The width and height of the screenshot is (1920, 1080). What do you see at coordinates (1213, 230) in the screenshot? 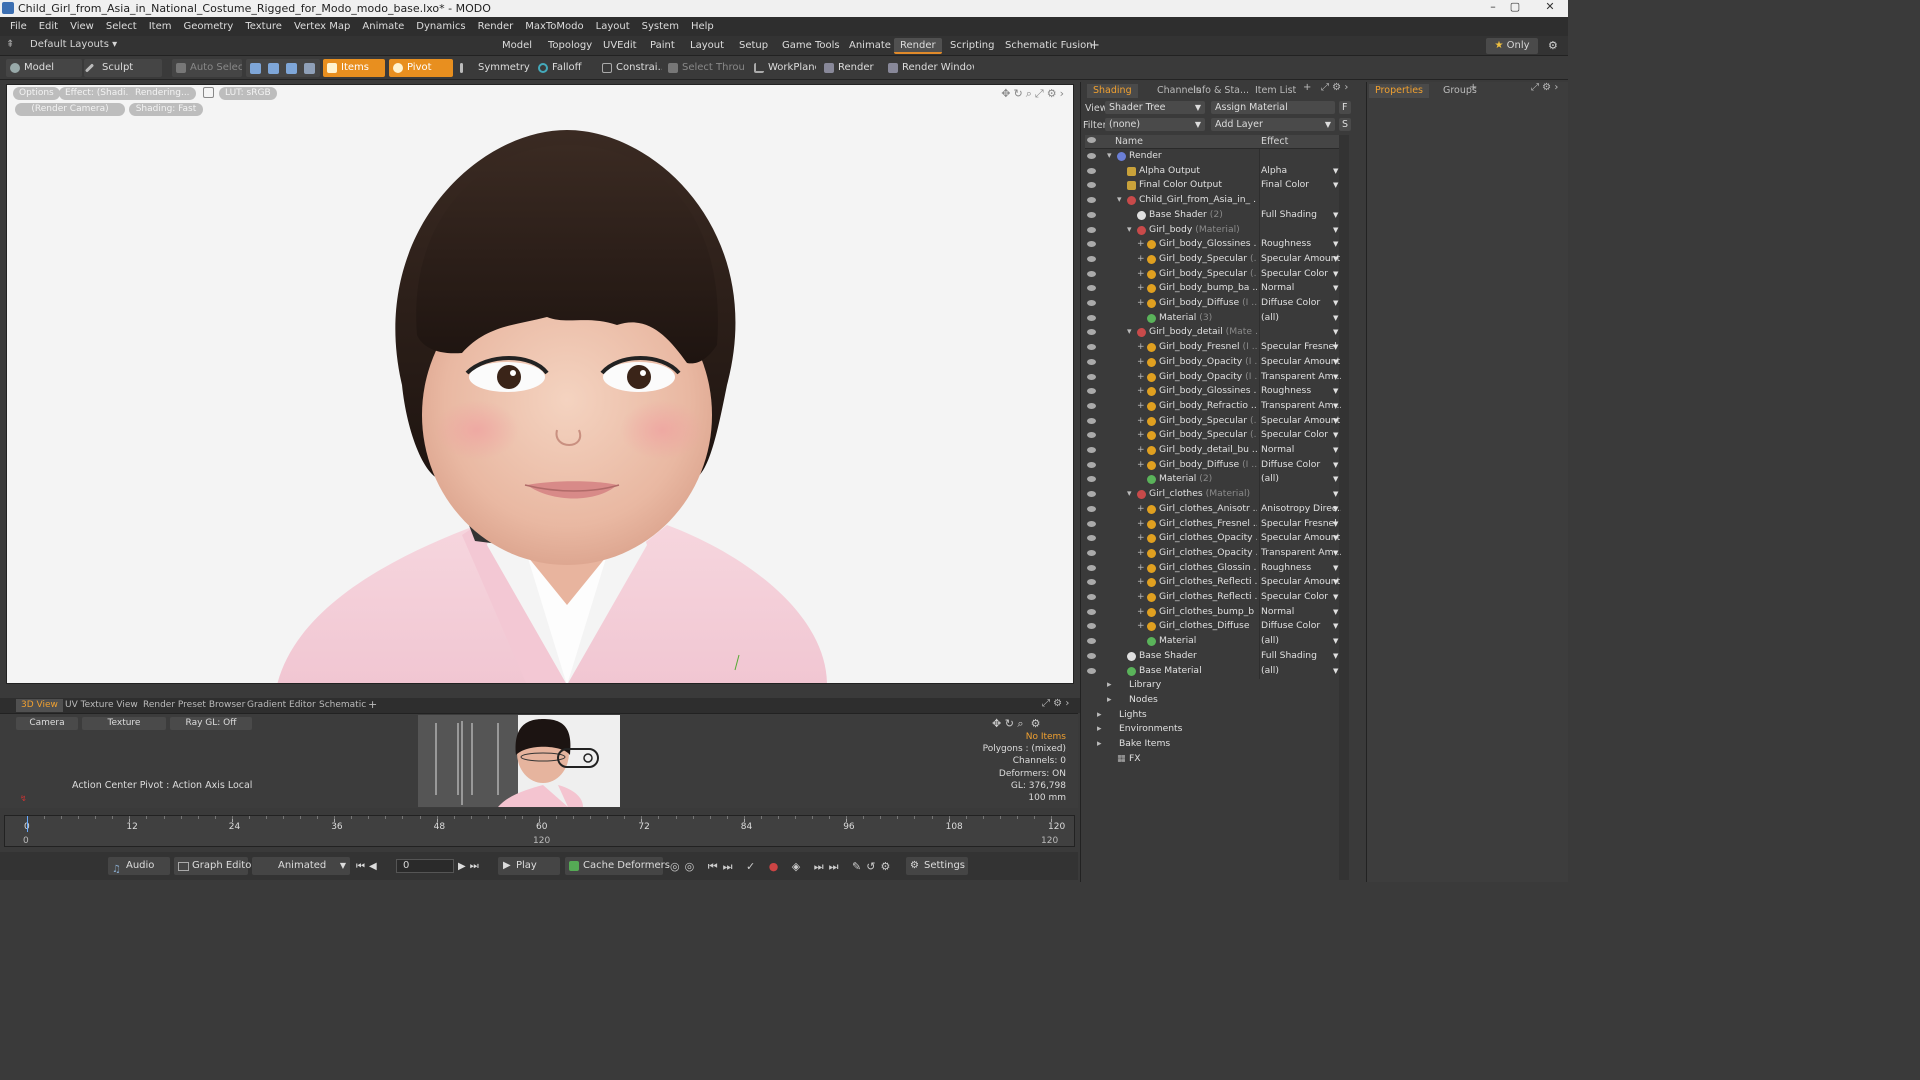
I see `shader-tree-row: ▾ Girl_body (Material) ▼` at bounding box center [1213, 230].